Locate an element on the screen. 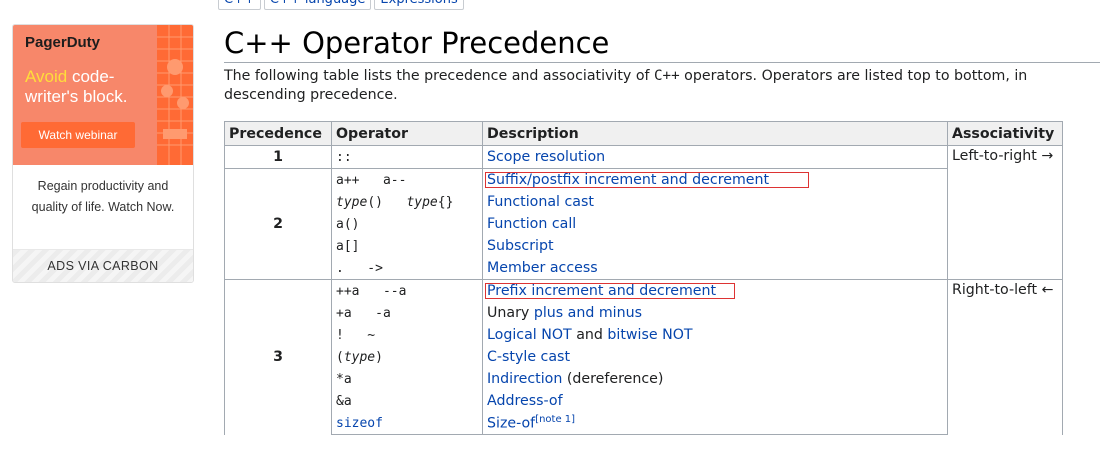 This screenshot has height=461, width=1100. operator-code: &a is located at coordinates (344, 401).